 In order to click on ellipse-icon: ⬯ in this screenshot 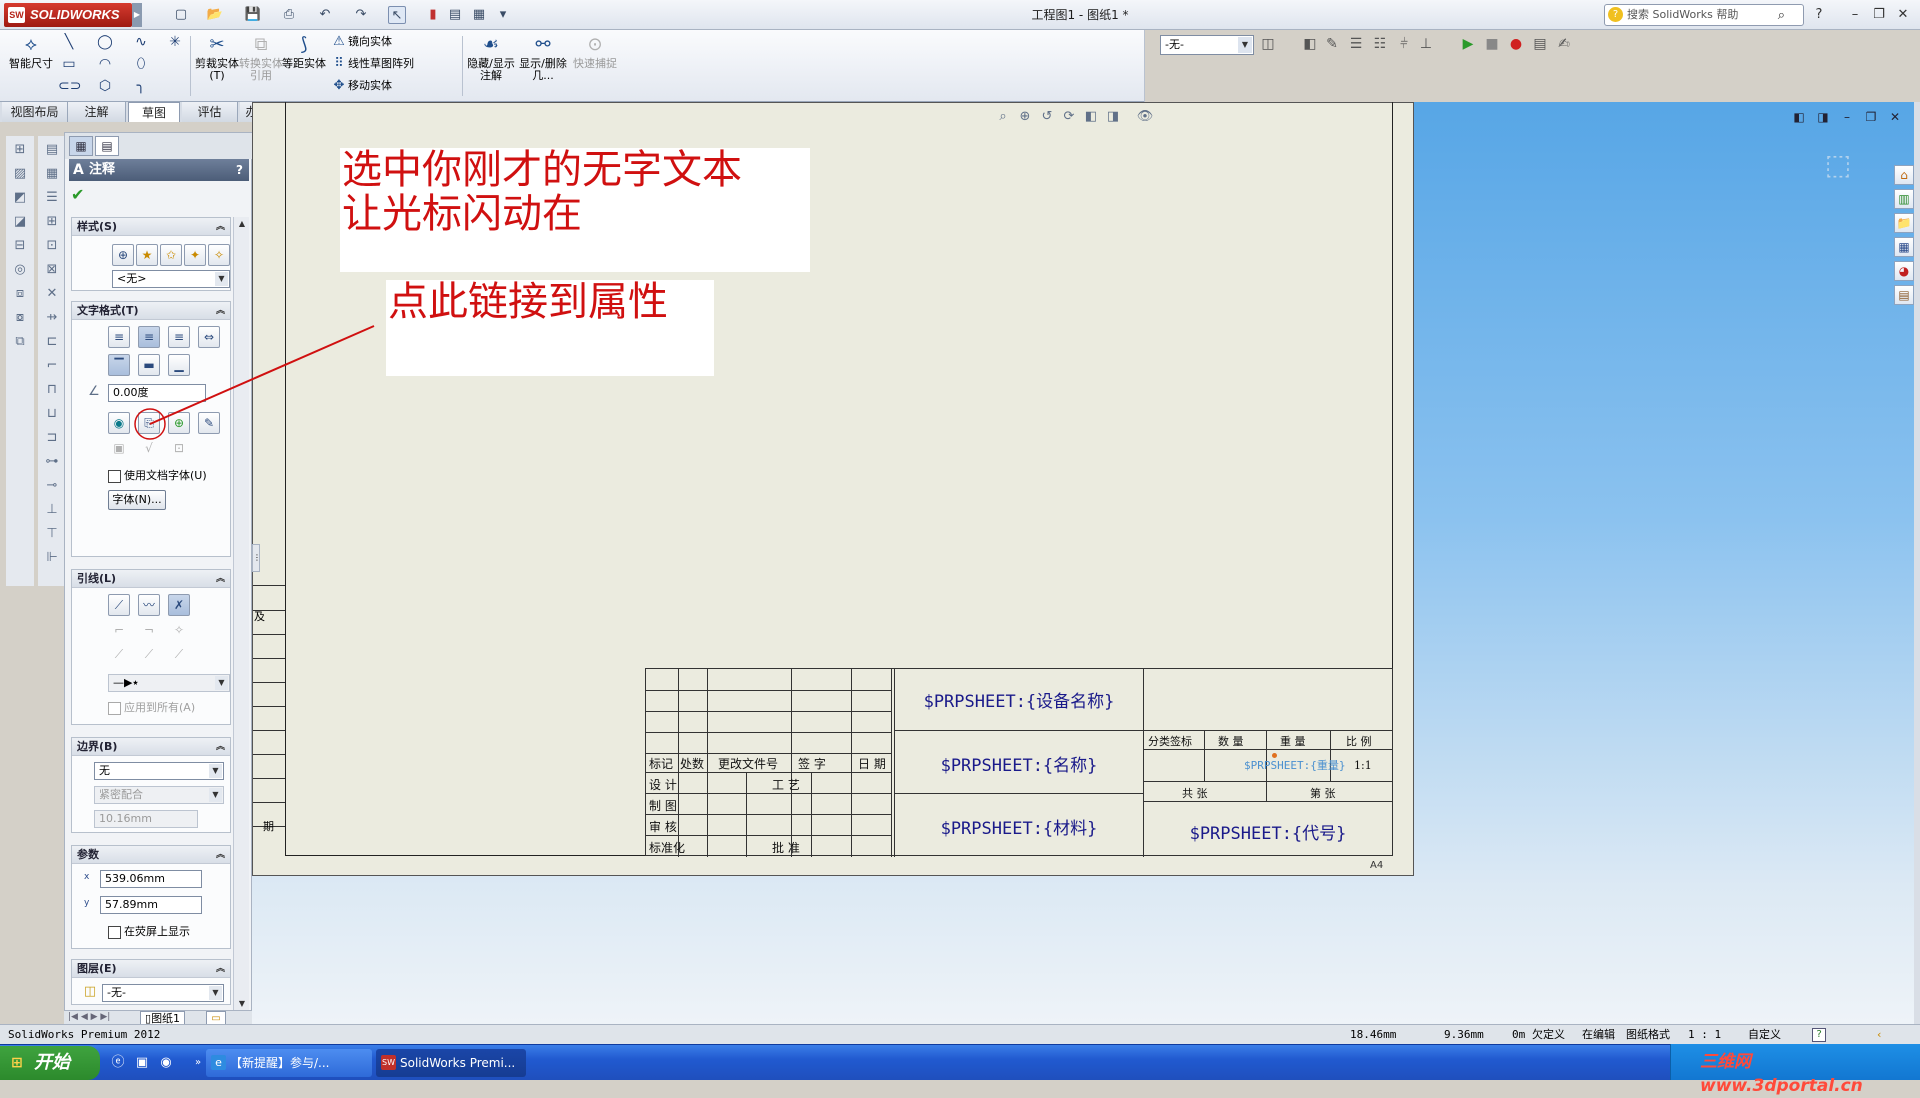, I will do `click(141, 64)`.